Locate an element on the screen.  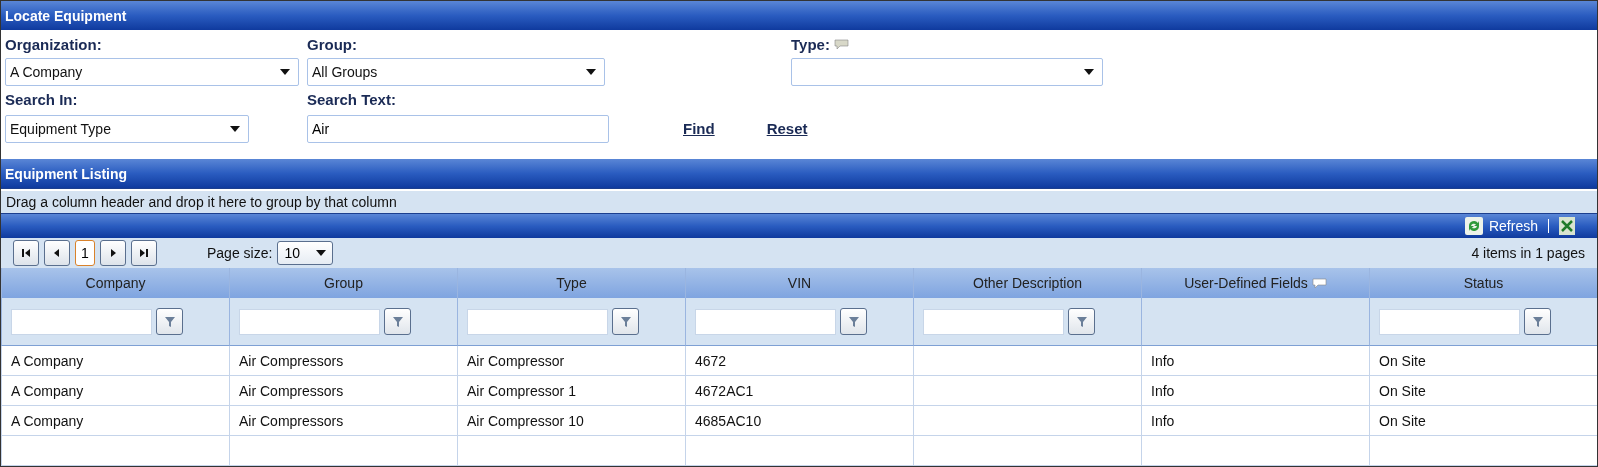
page-size-select: 10 is located at coordinates (305, 253).